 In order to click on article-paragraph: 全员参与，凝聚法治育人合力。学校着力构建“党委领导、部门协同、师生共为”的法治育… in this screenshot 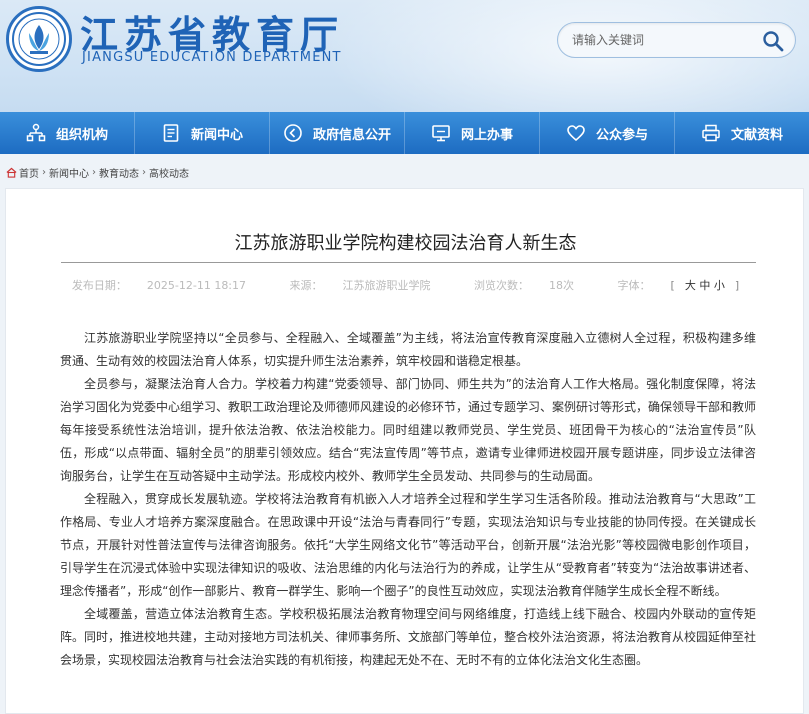, I will do `click(408, 430)`.